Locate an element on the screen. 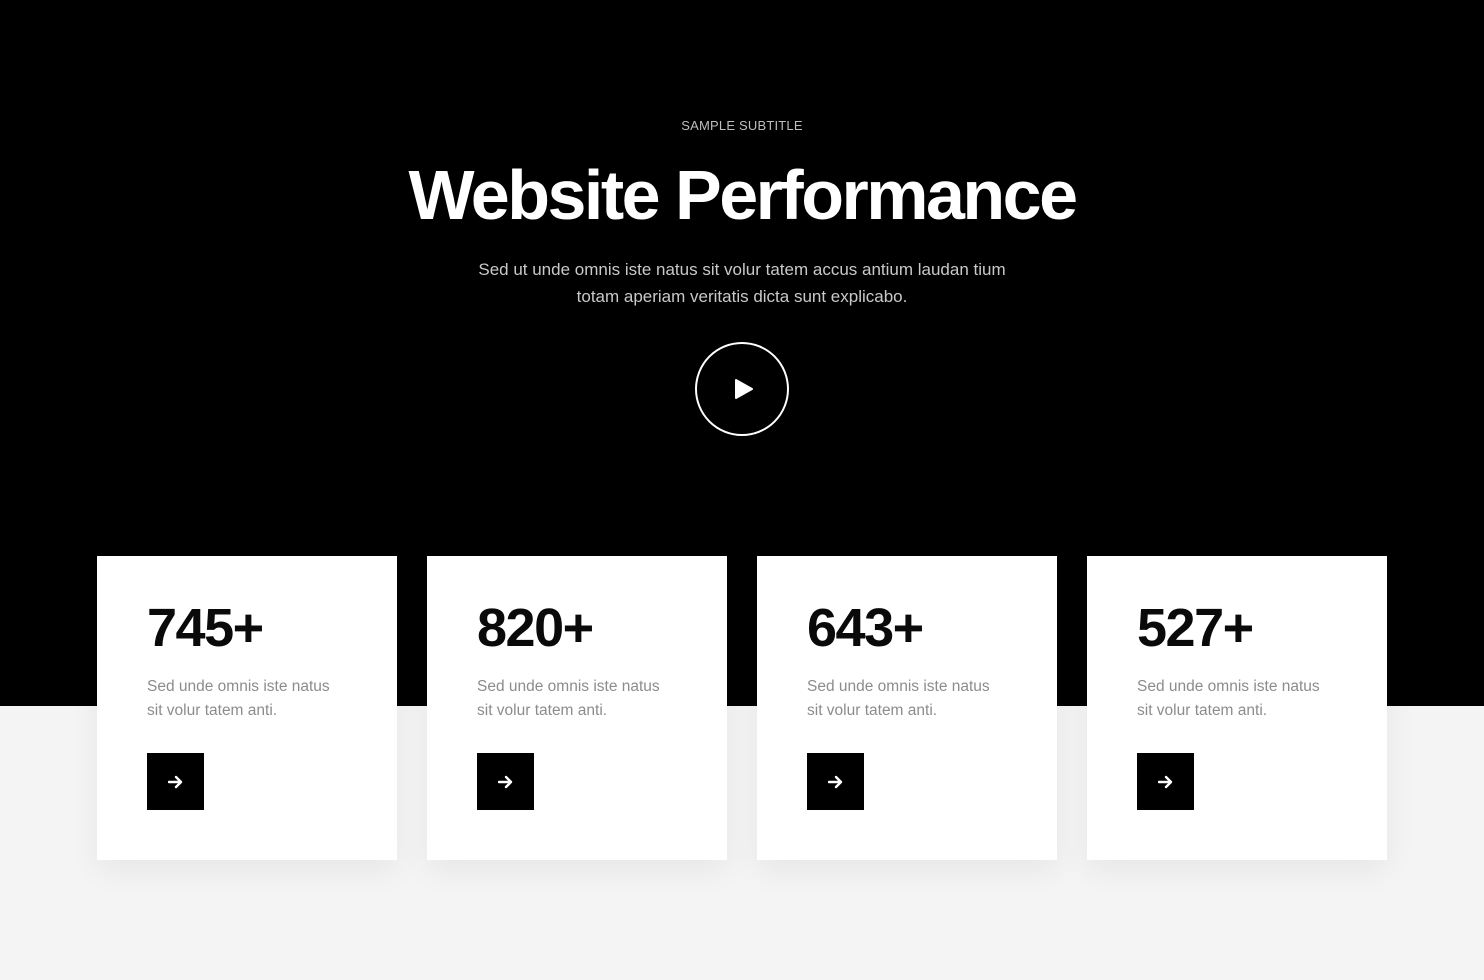 This screenshot has height=980, width=1484. hero-subtitle: SAMPLE SUBTITLE is located at coordinates (742, 125).